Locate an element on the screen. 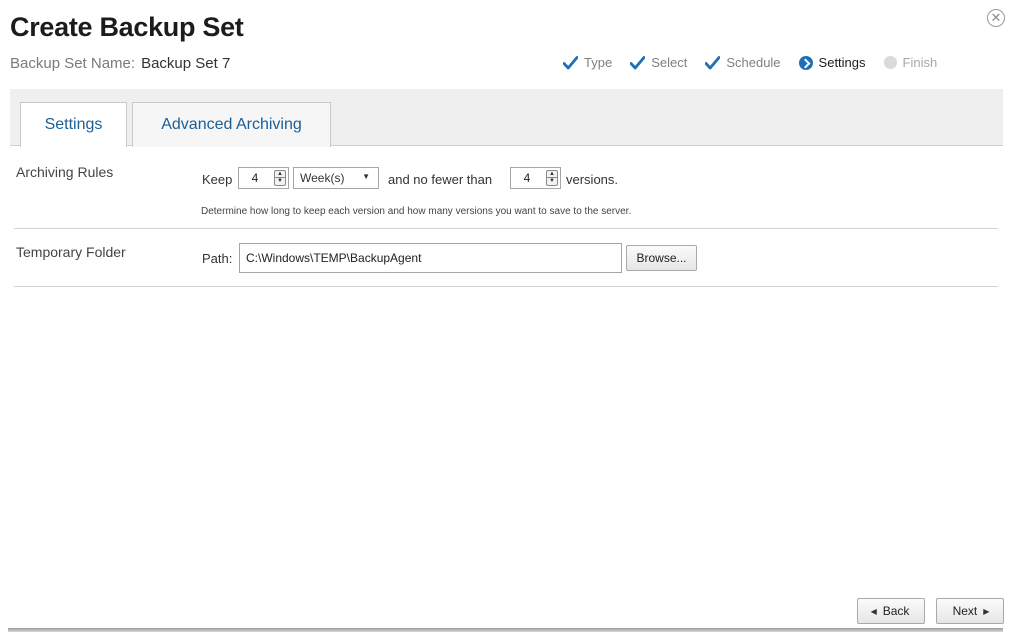  step-label: Select is located at coordinates (669, 62).